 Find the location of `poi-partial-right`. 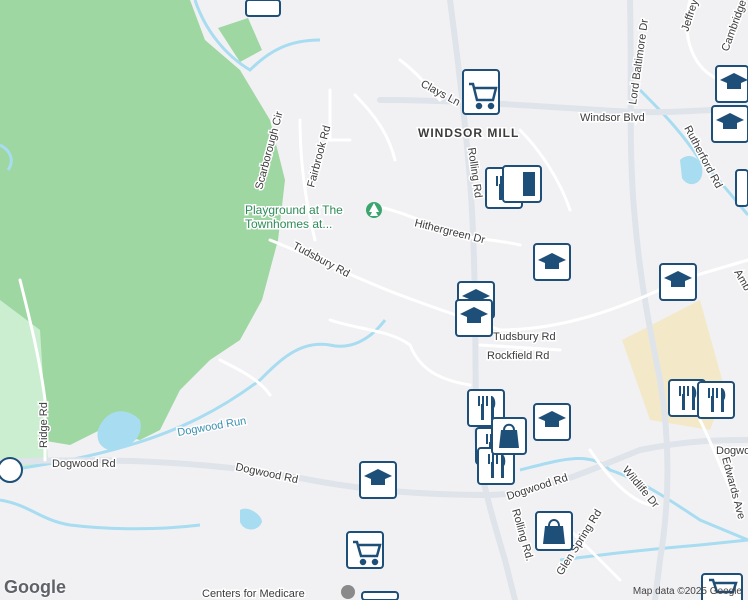

poi-partial-right is located at coordinates (741, 188).